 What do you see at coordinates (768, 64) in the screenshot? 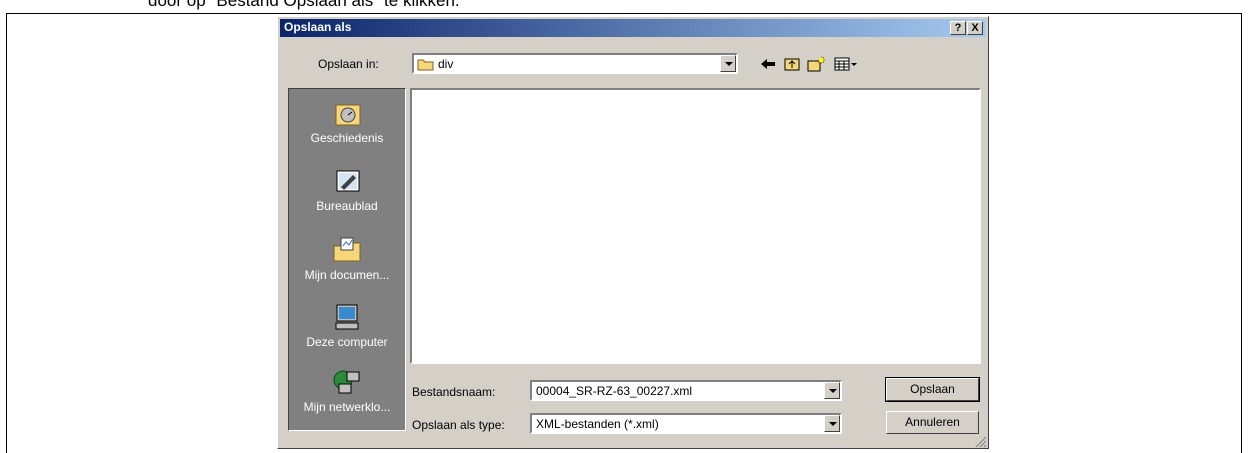
I see `back-arrow-icon` at bounding box center [768, 64].